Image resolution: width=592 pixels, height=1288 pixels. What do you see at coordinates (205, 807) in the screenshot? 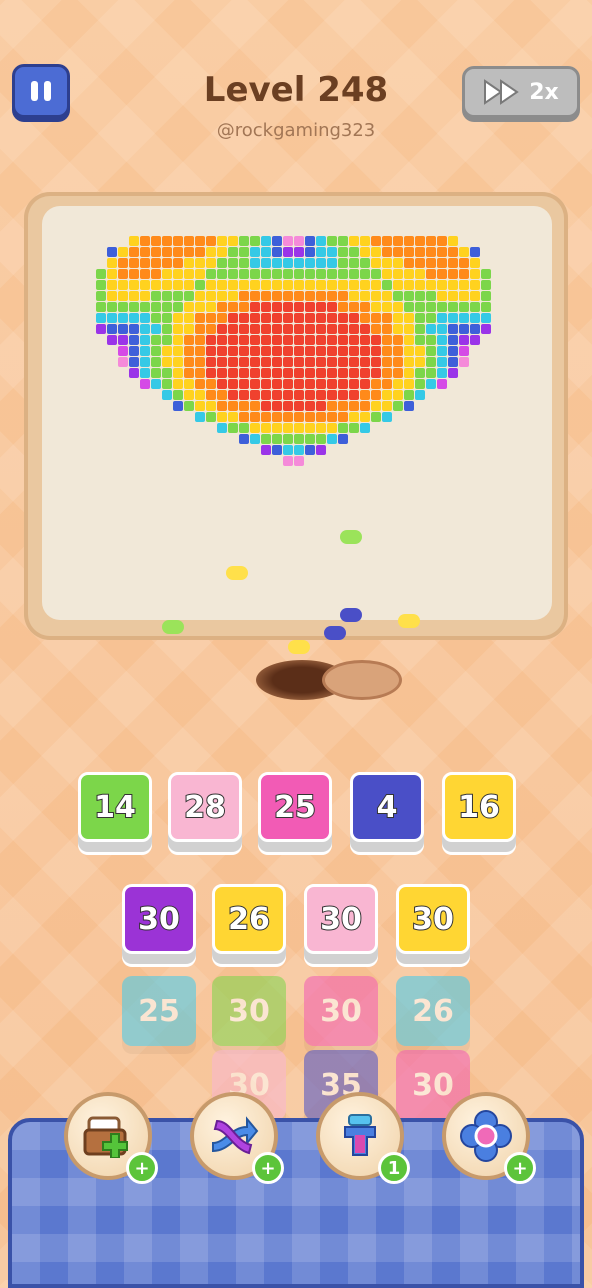
I see `queue-tile: 28` at bounding box center [205, 807].